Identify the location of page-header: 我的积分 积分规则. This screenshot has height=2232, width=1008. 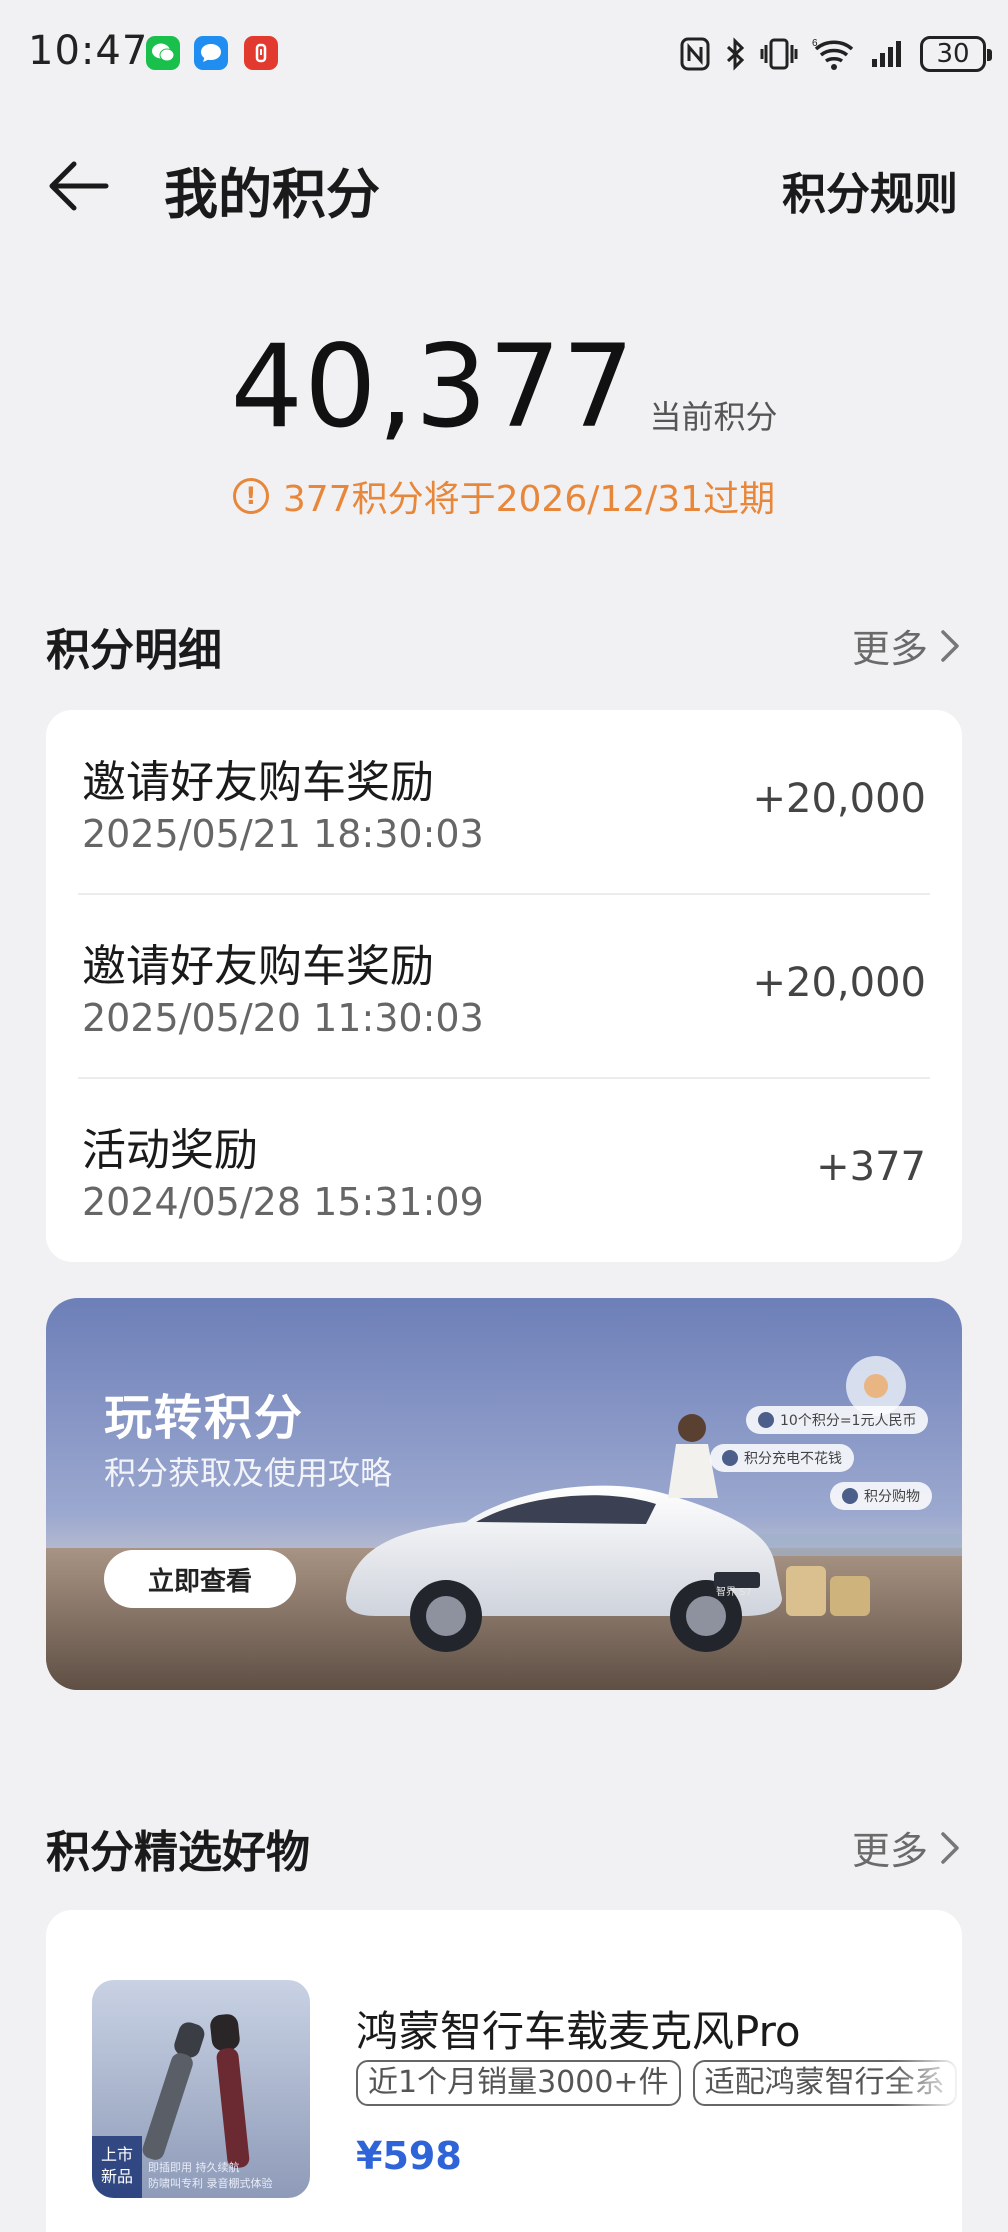
(504, 185).